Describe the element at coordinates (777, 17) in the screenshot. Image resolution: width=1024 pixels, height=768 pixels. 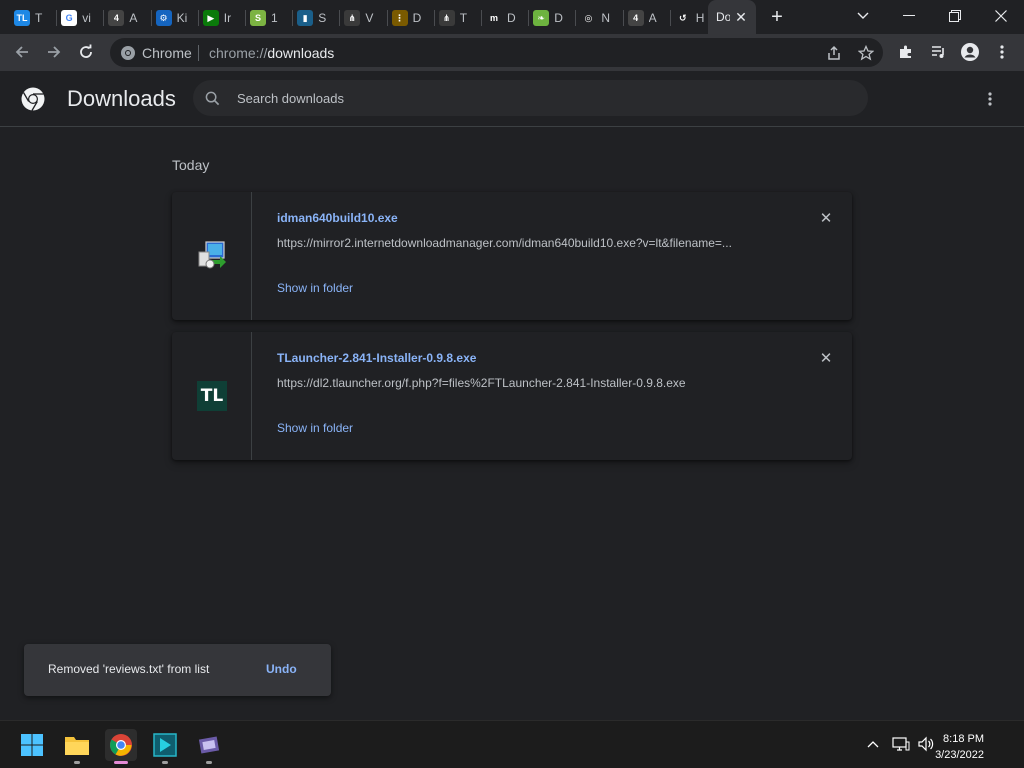
I see `new-tab-button: +` at that location.